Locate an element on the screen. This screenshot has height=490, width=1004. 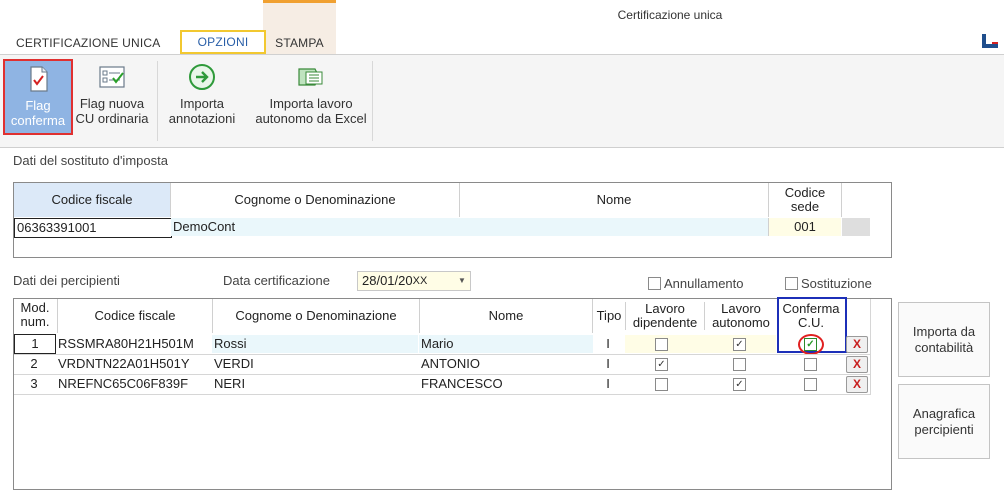
anagrafica-percipienti-button: Anagrafica percipienti is located at coordinates (944, 421).